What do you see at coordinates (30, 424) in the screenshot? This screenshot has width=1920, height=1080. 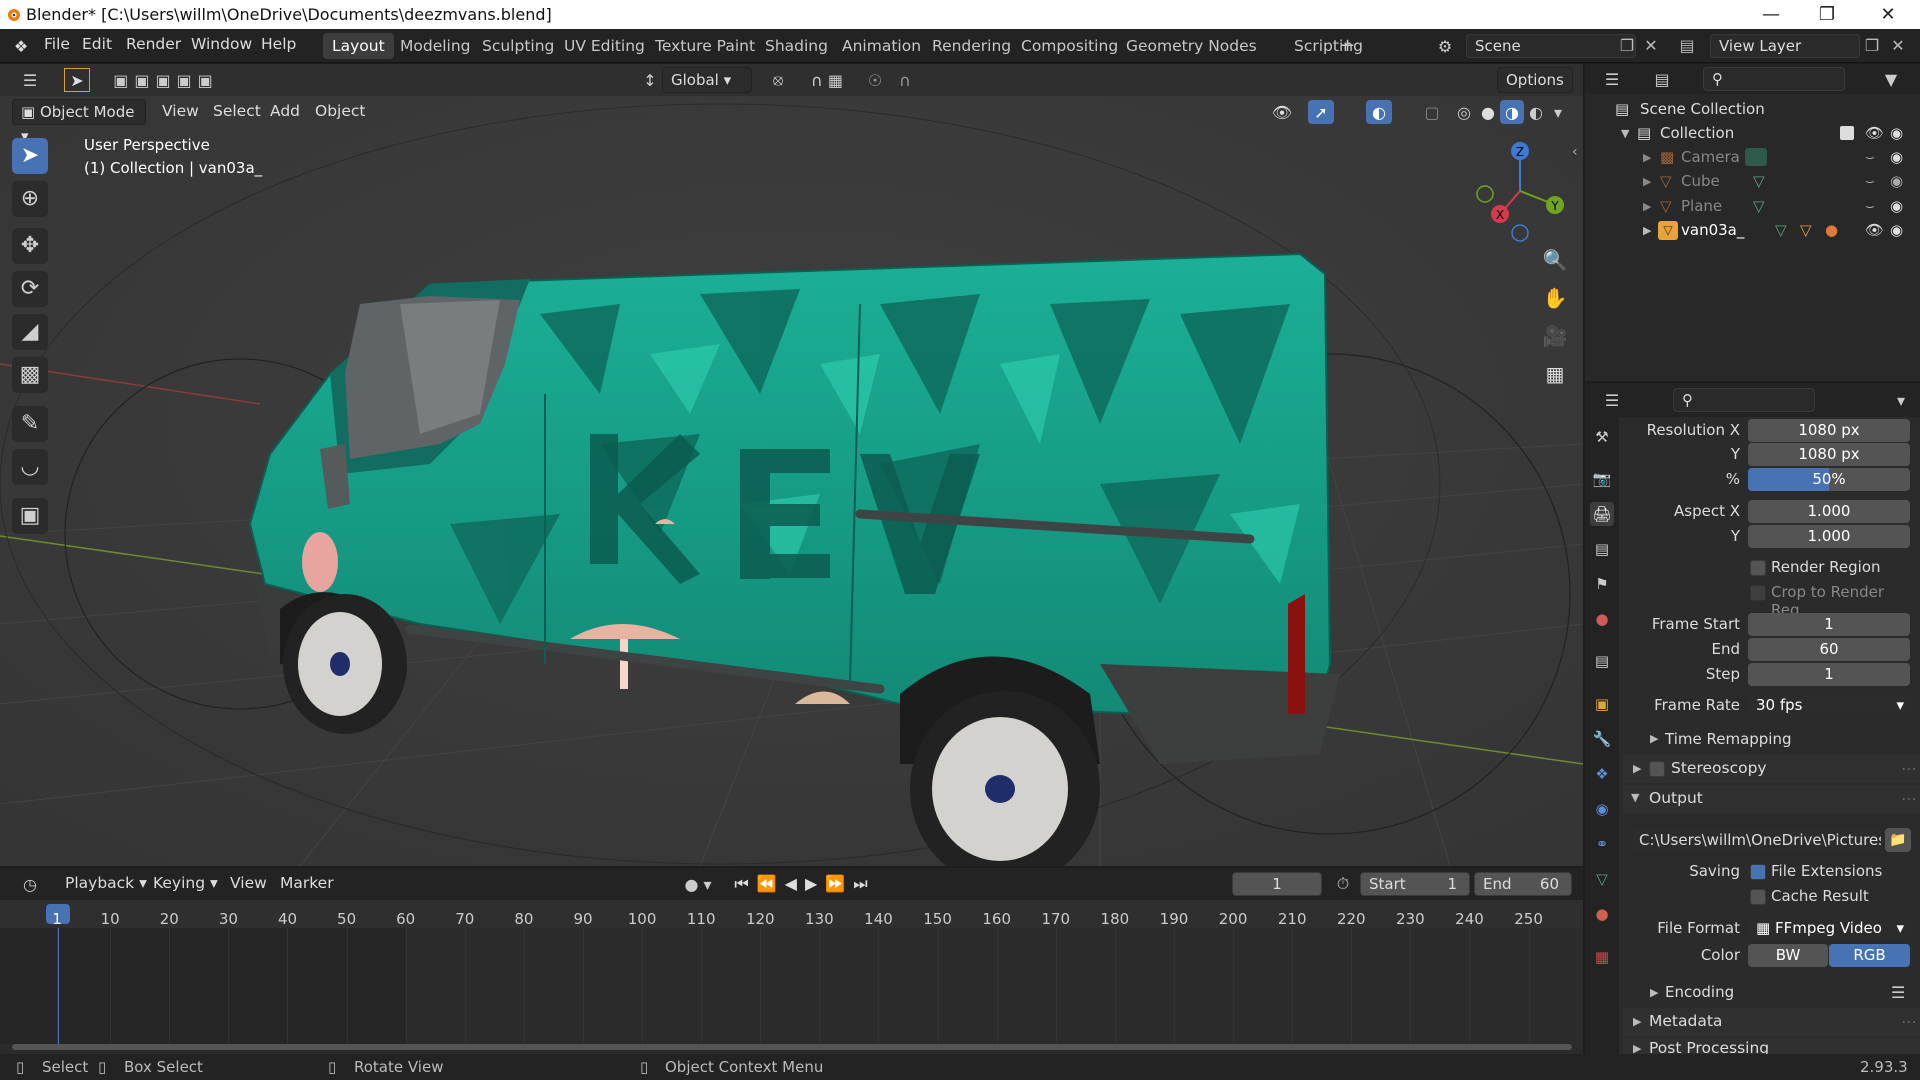 I see `annotate-tool: ✎` at bounding box center [30, 424].